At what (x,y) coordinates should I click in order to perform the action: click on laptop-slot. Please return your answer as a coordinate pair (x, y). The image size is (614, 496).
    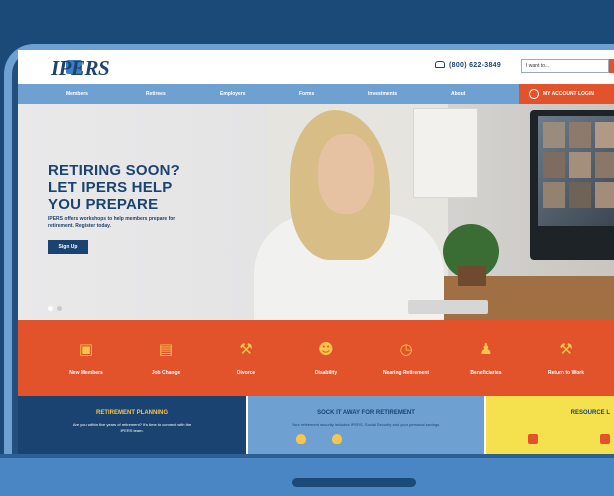
    Looking at the image, I should click on (354, 482).